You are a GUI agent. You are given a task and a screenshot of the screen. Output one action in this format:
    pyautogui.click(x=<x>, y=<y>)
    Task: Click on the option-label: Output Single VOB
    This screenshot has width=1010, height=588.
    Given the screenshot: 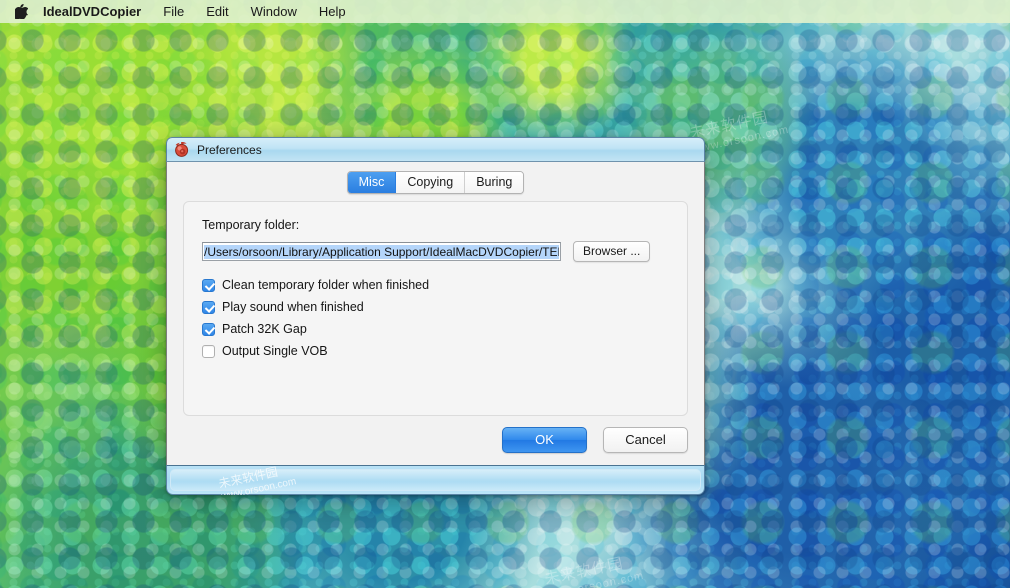 What is the action you would take?
    pyautogui.click(x=275, y=351)
    